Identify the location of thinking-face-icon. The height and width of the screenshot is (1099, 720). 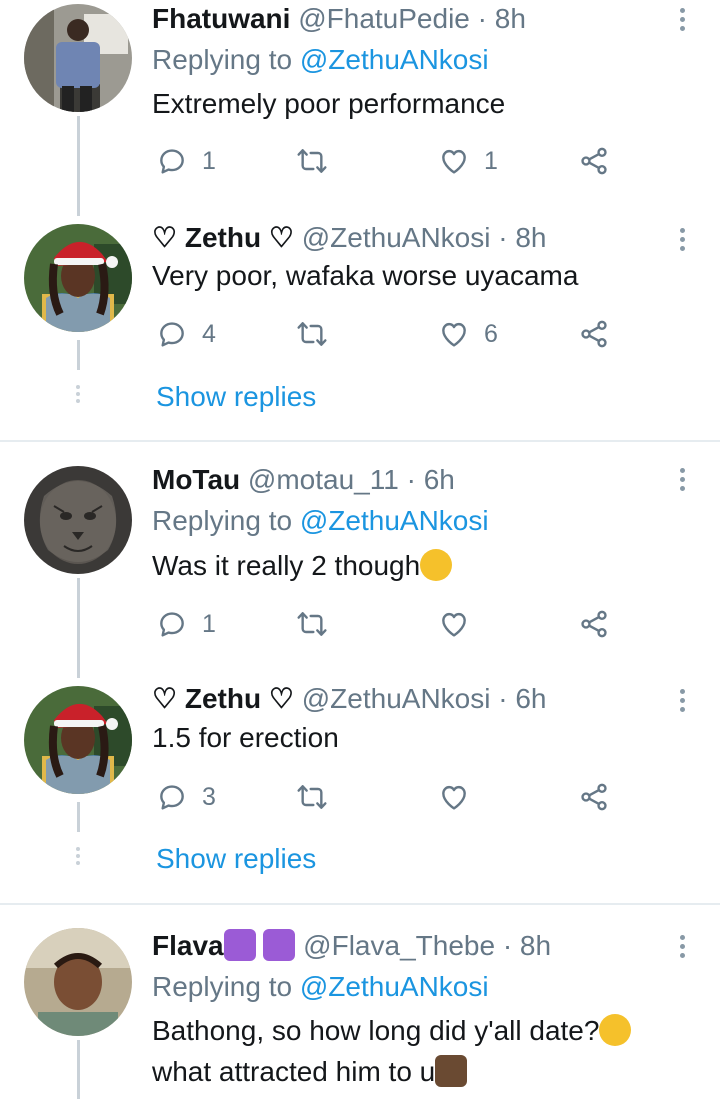
(436, 565).